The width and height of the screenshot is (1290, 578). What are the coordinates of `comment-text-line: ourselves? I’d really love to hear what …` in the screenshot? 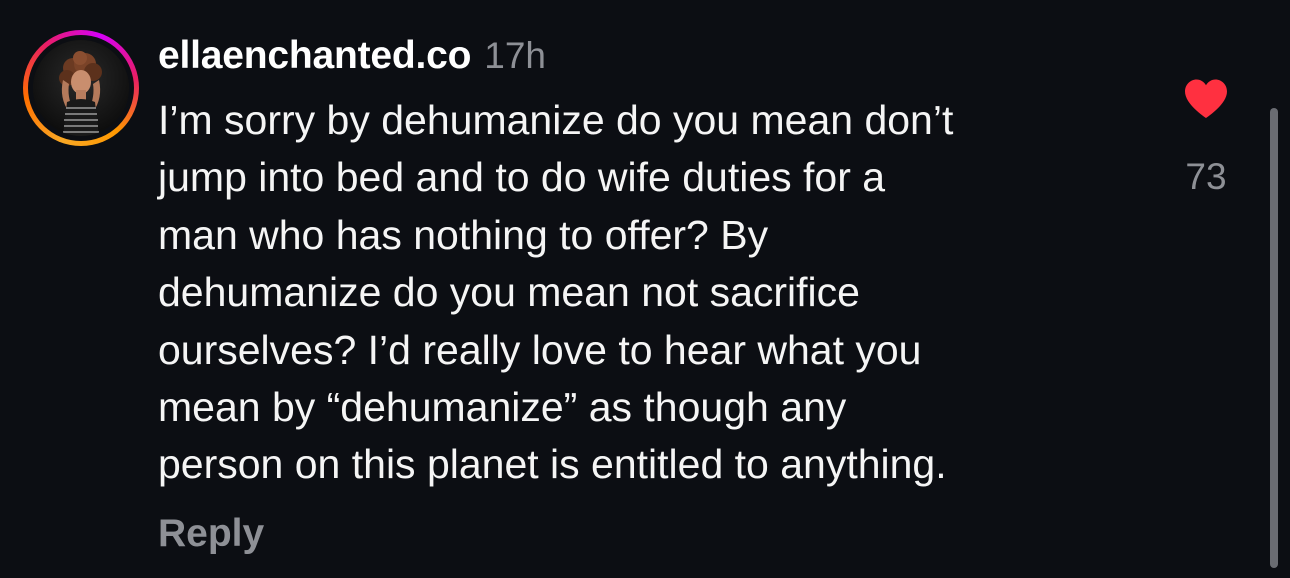 It's located at (540, 349).